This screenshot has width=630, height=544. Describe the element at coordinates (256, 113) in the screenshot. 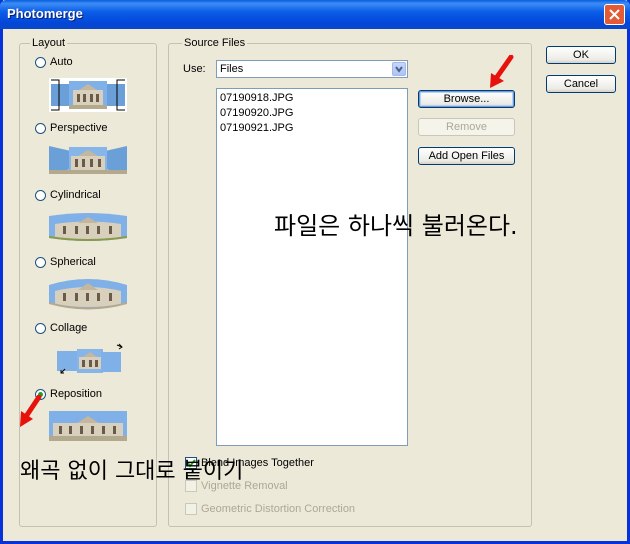

I see `file-list-item: 07190920.JPG` at that location.